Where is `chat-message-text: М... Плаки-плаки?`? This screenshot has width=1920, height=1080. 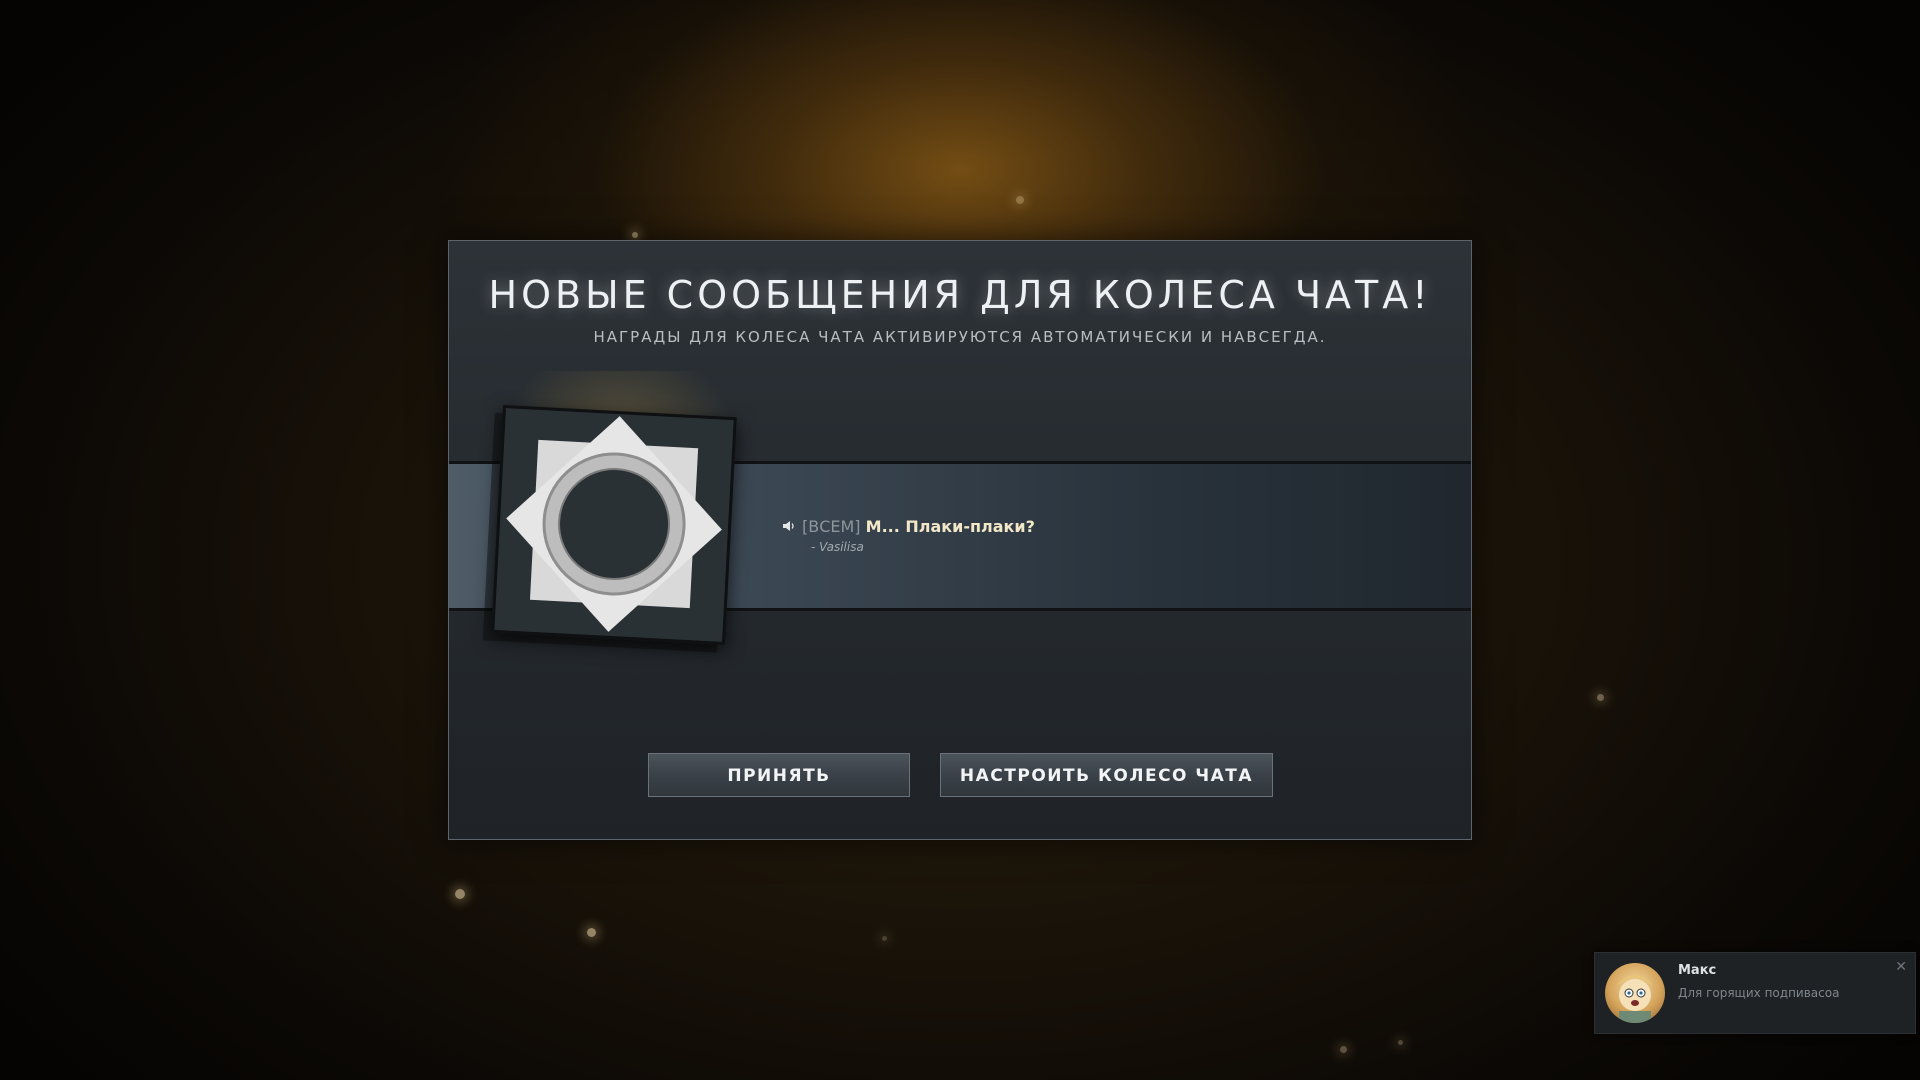 chat-message-text: М... Плаки-плаки? is located at coordinates (950, 526).